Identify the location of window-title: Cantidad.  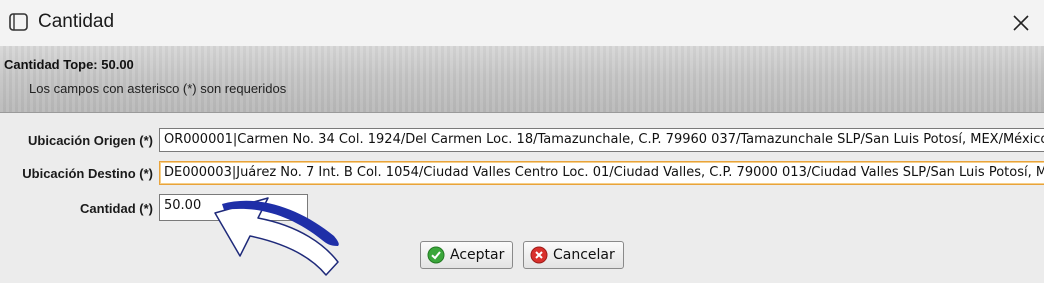
(76, 21).